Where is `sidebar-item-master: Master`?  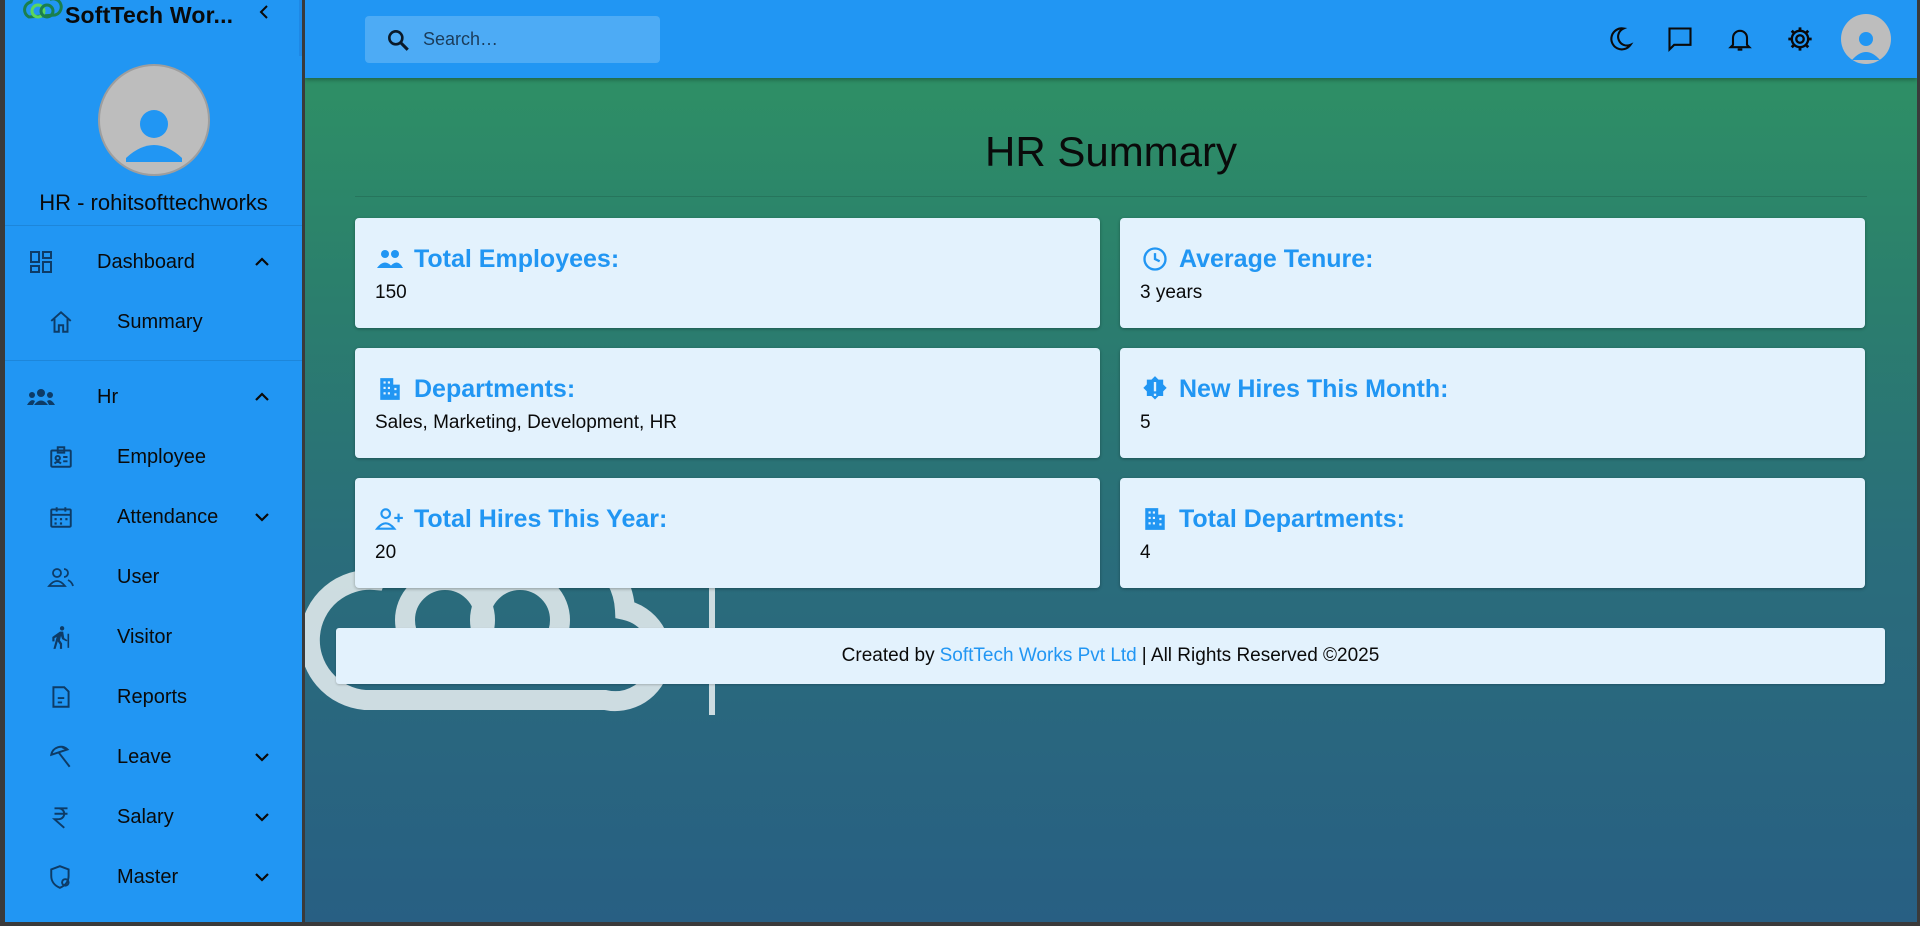
sidebar-item-master: Master is located at coordinates (153, 877).